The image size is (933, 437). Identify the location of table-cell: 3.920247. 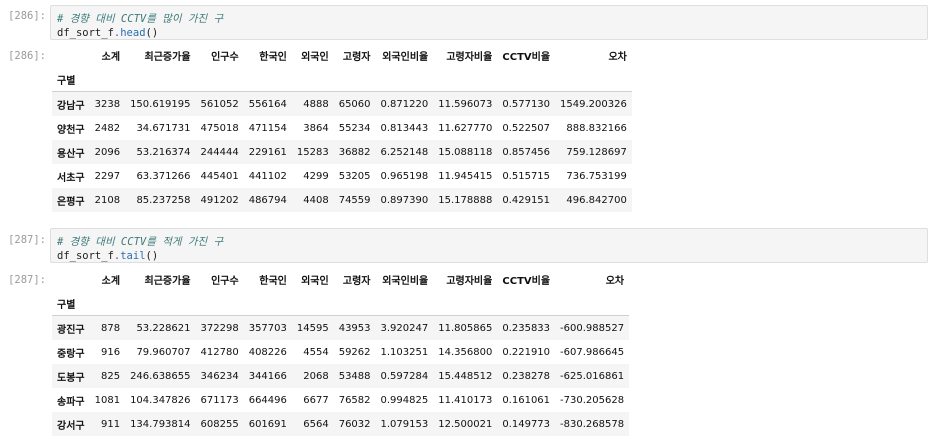
(404, 328).